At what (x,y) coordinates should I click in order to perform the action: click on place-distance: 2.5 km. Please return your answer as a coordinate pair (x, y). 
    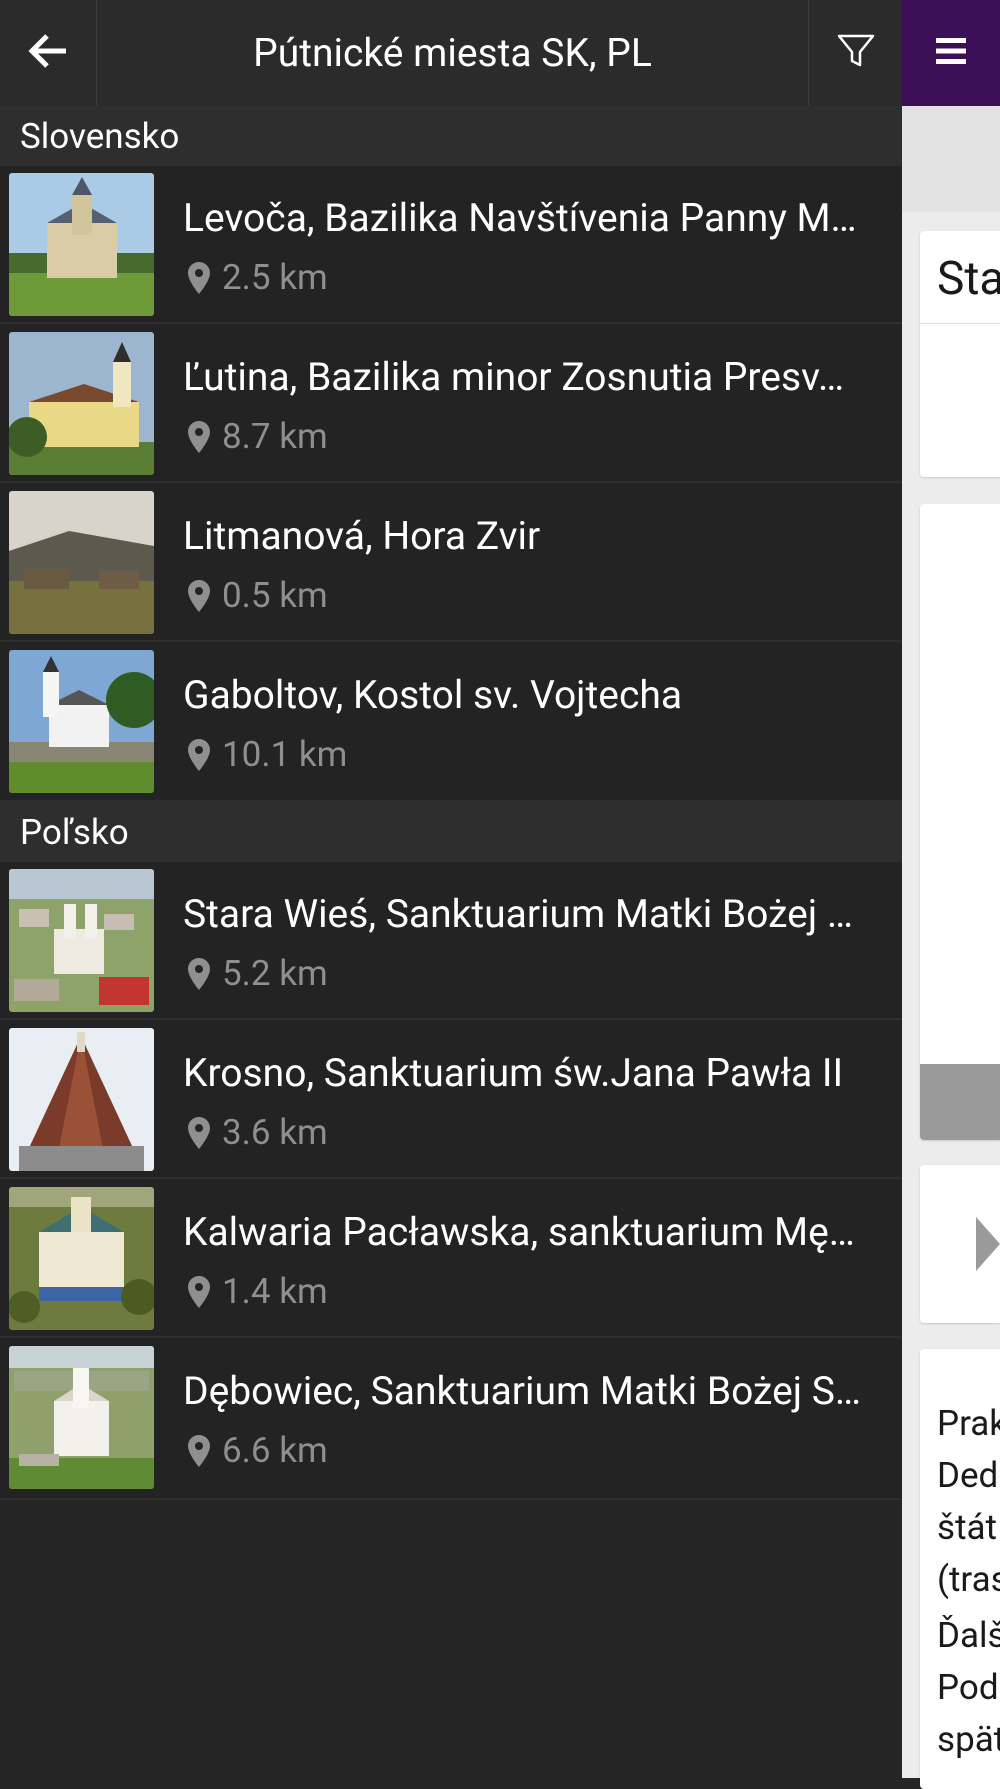
    Looking at the image, I should click on (258, 278).